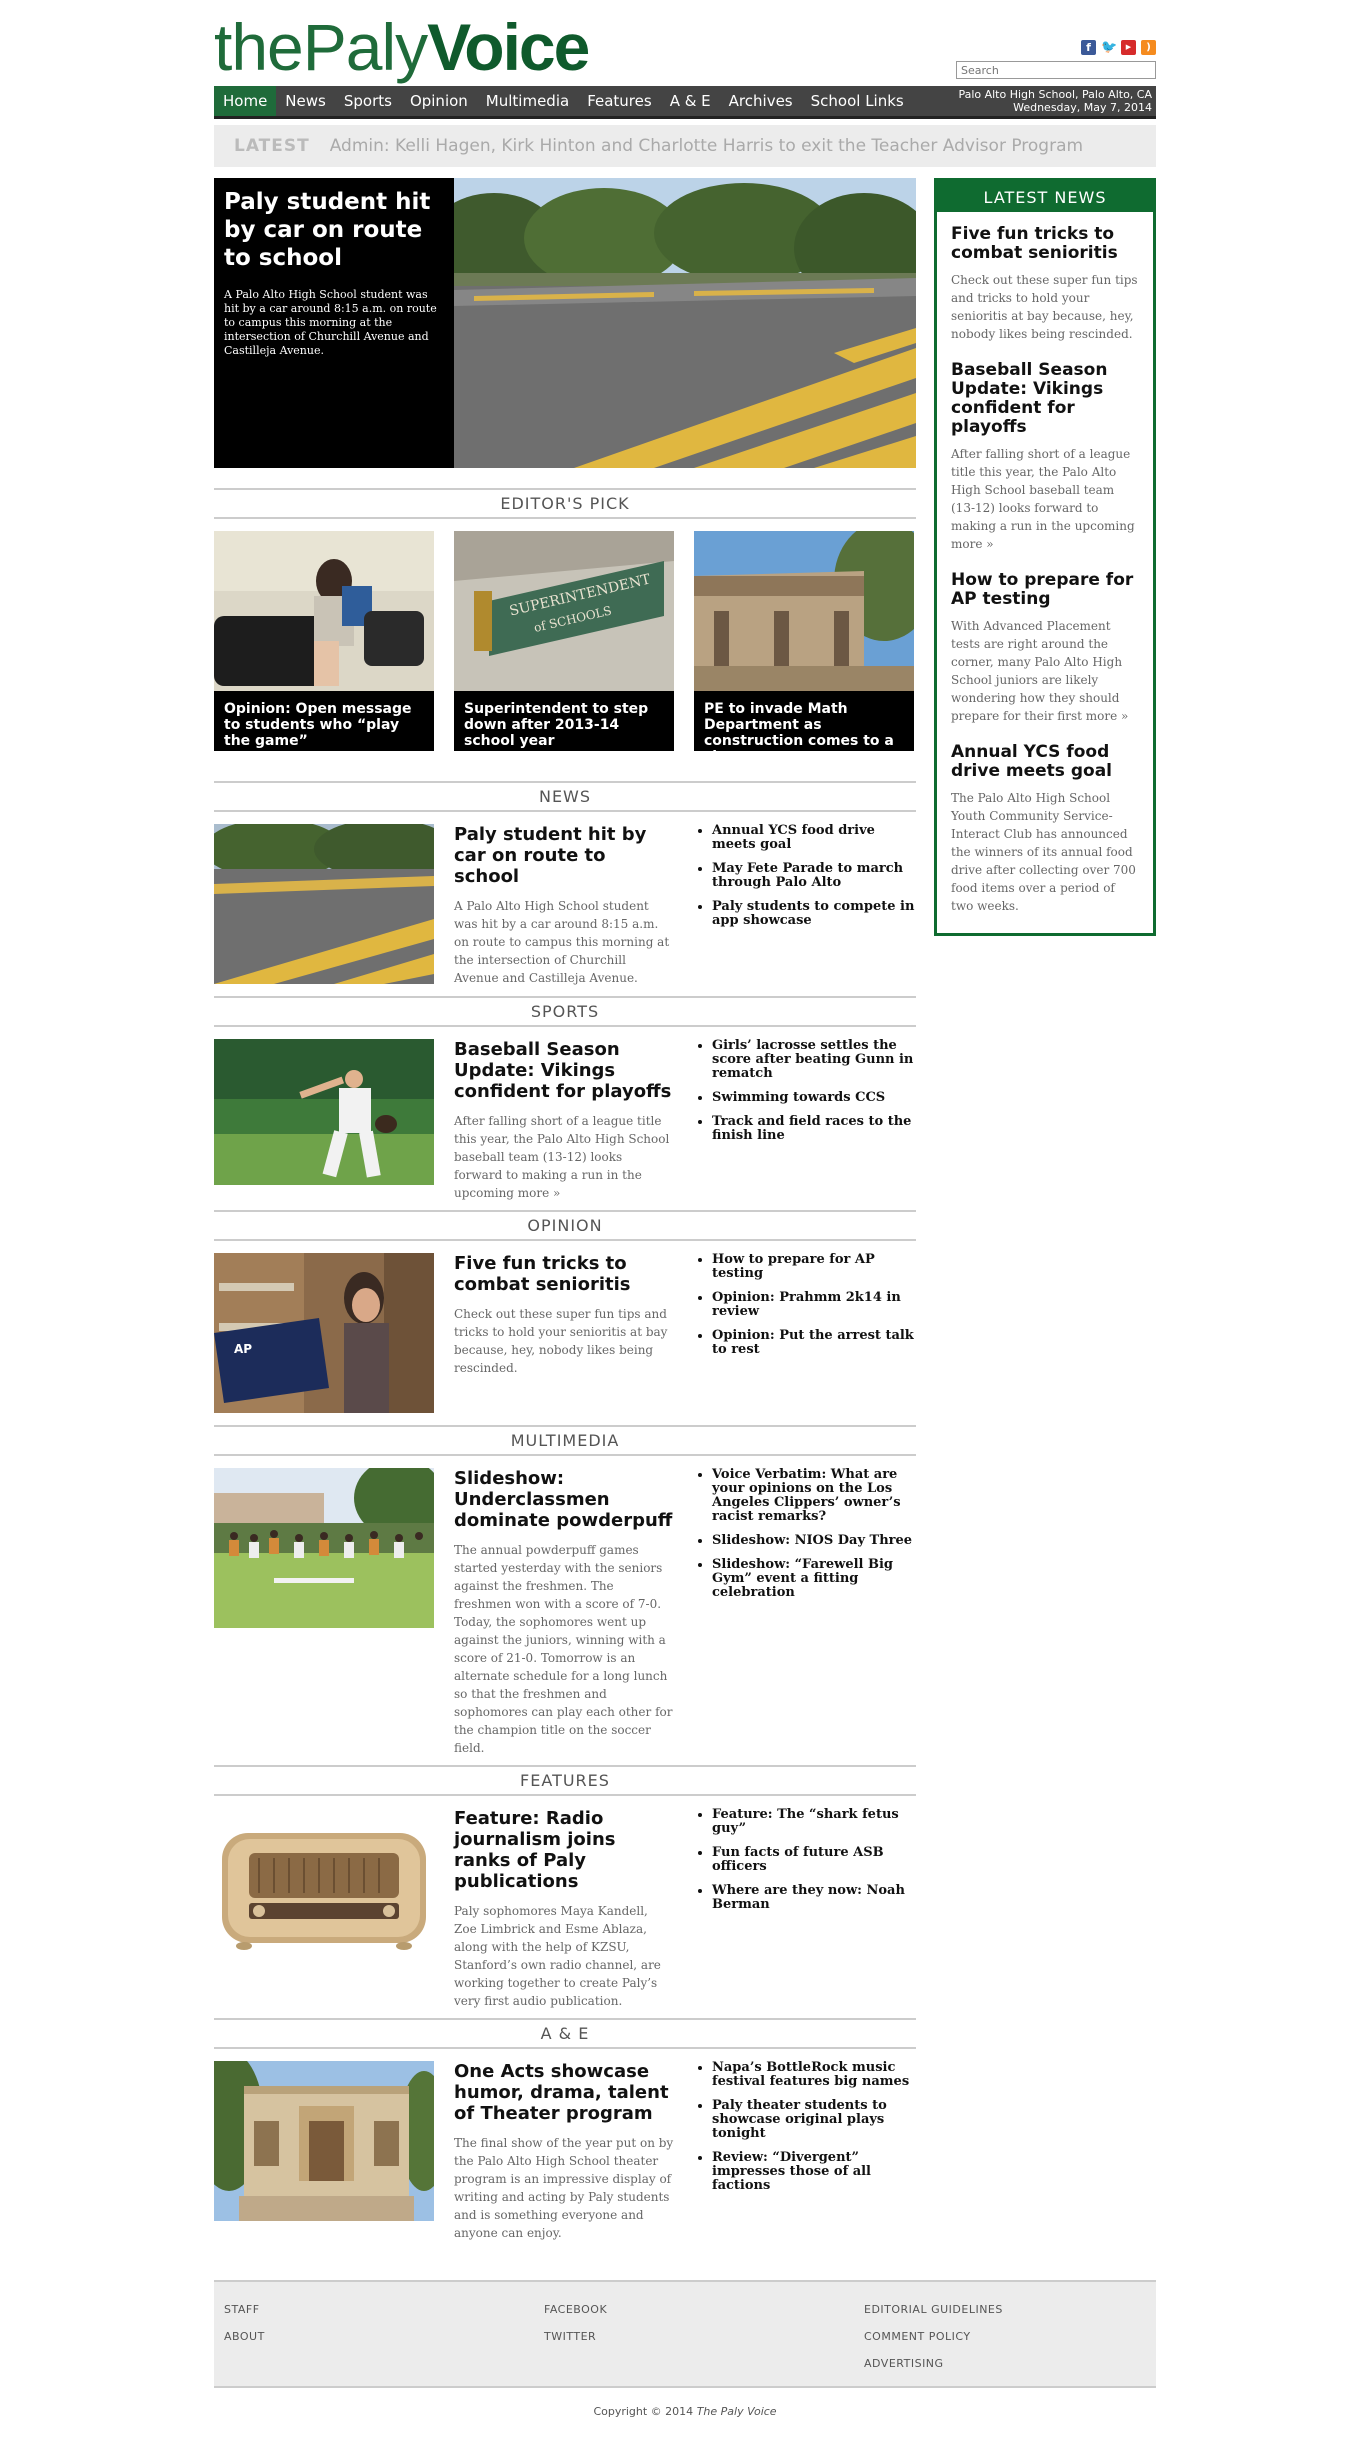  I want to click on footer-col-1: STAFF ABOUT, so click(244, 2323).